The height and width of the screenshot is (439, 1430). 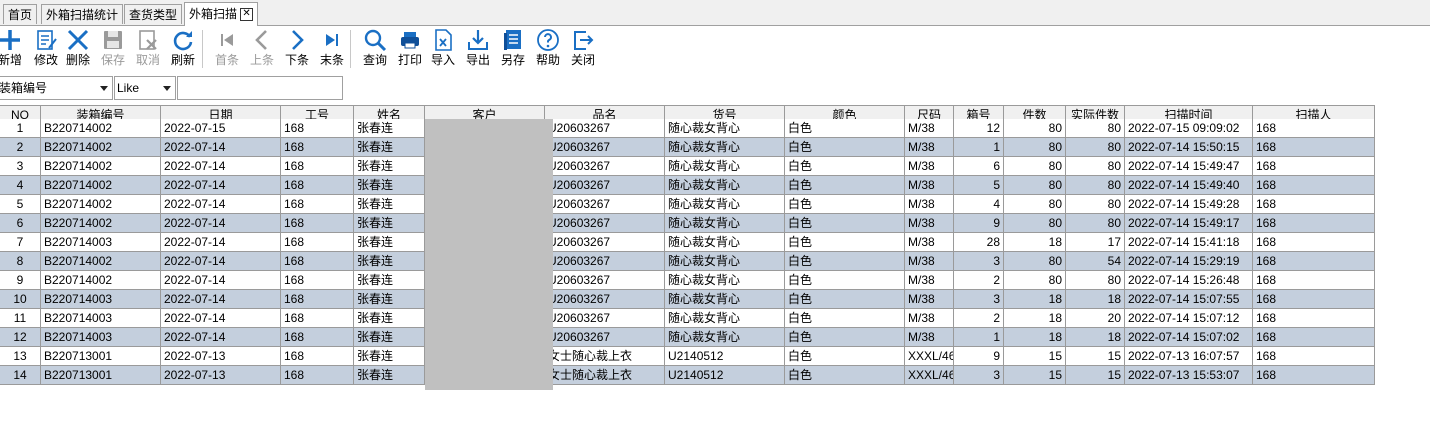 What do you see at coordinates (183, 49) in the screenshot?
I see `toolbar-button-refresh: 刷新` at bounding box center [183, 49].